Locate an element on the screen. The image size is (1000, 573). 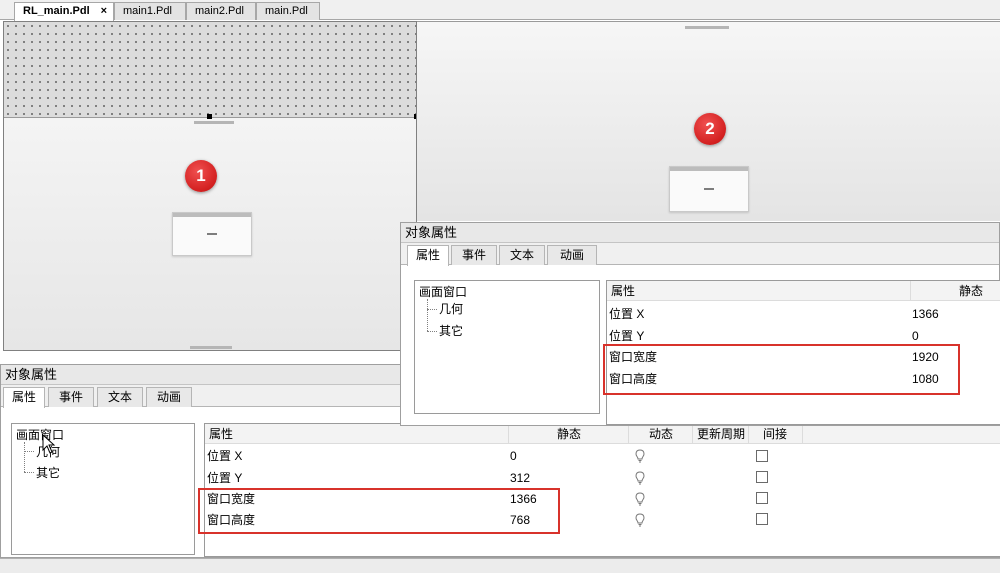
resize-handle is located at coordinates (209, 116).